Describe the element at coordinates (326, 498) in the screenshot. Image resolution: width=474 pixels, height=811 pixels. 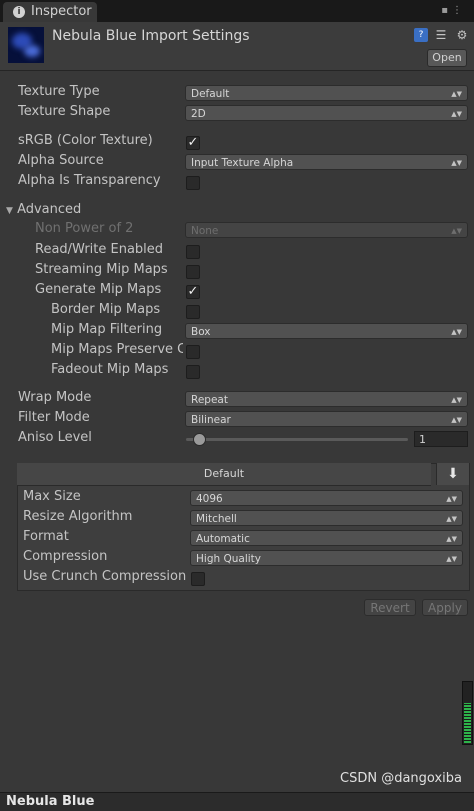
I see `max-size-dropdown: 4096 ▲▼` at that location.